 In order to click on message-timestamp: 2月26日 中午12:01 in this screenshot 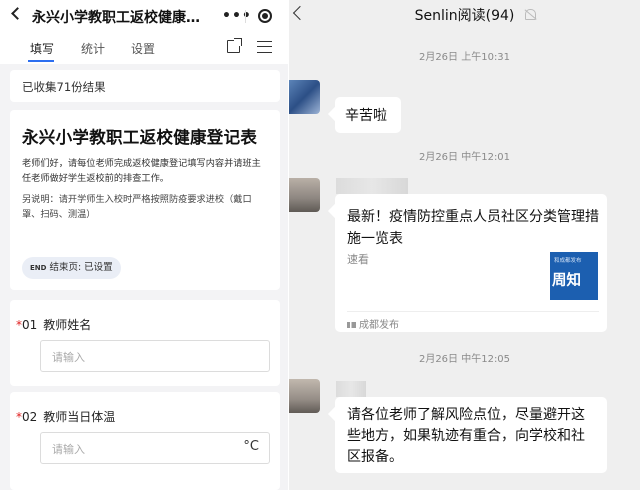, I will do `click(464, 157)`.